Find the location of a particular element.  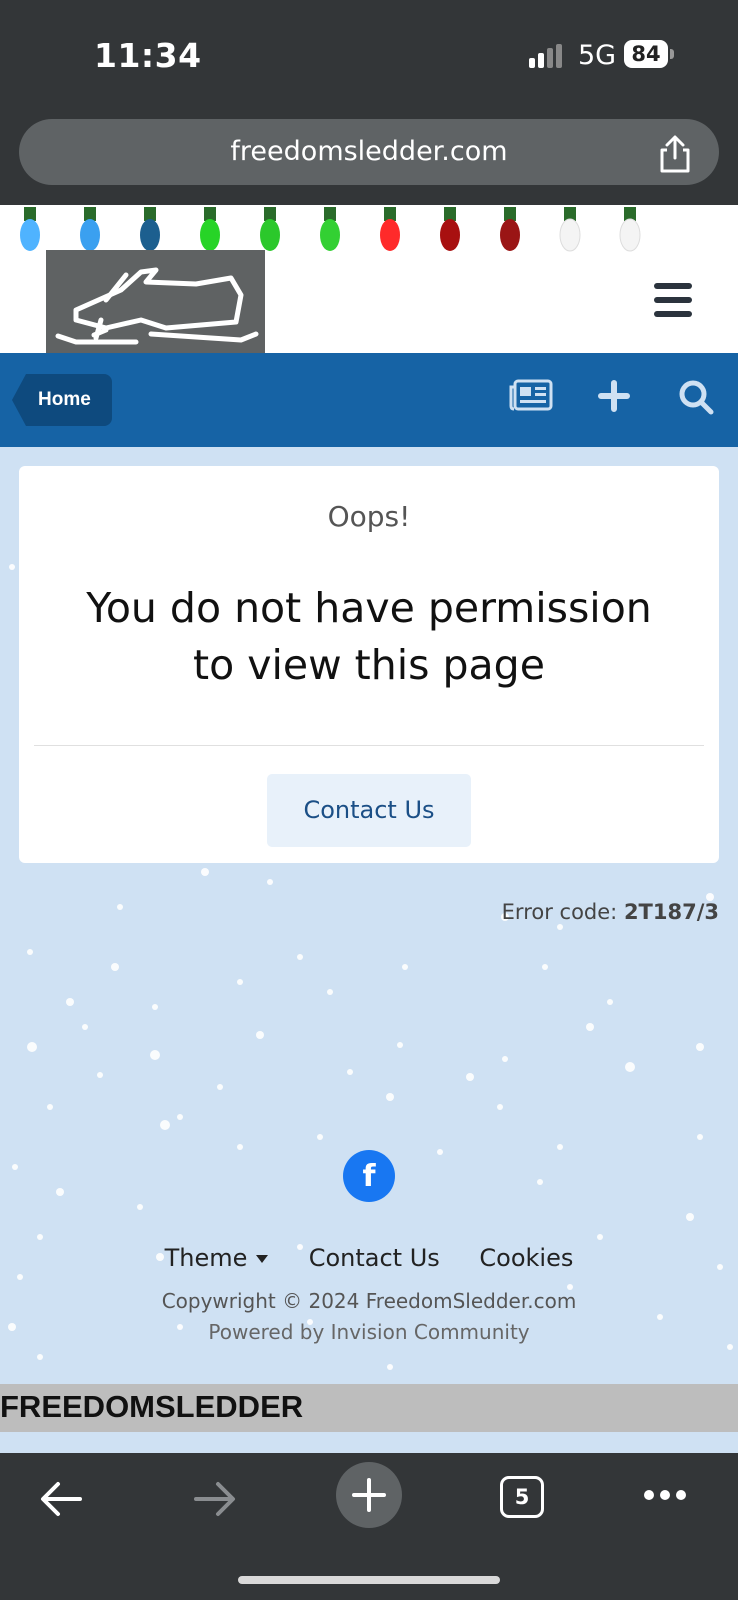

tab-count-button: 5 is located at coordinates (522, 1497).